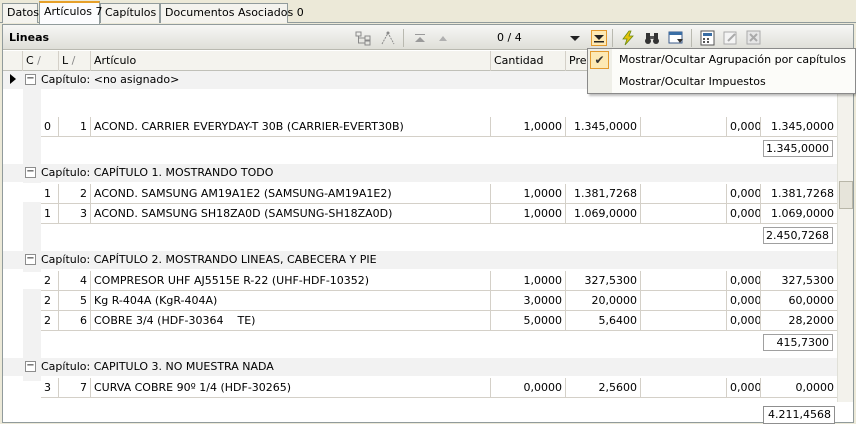  I want to click on cell-importe: 327,5300, so click(808, 280).